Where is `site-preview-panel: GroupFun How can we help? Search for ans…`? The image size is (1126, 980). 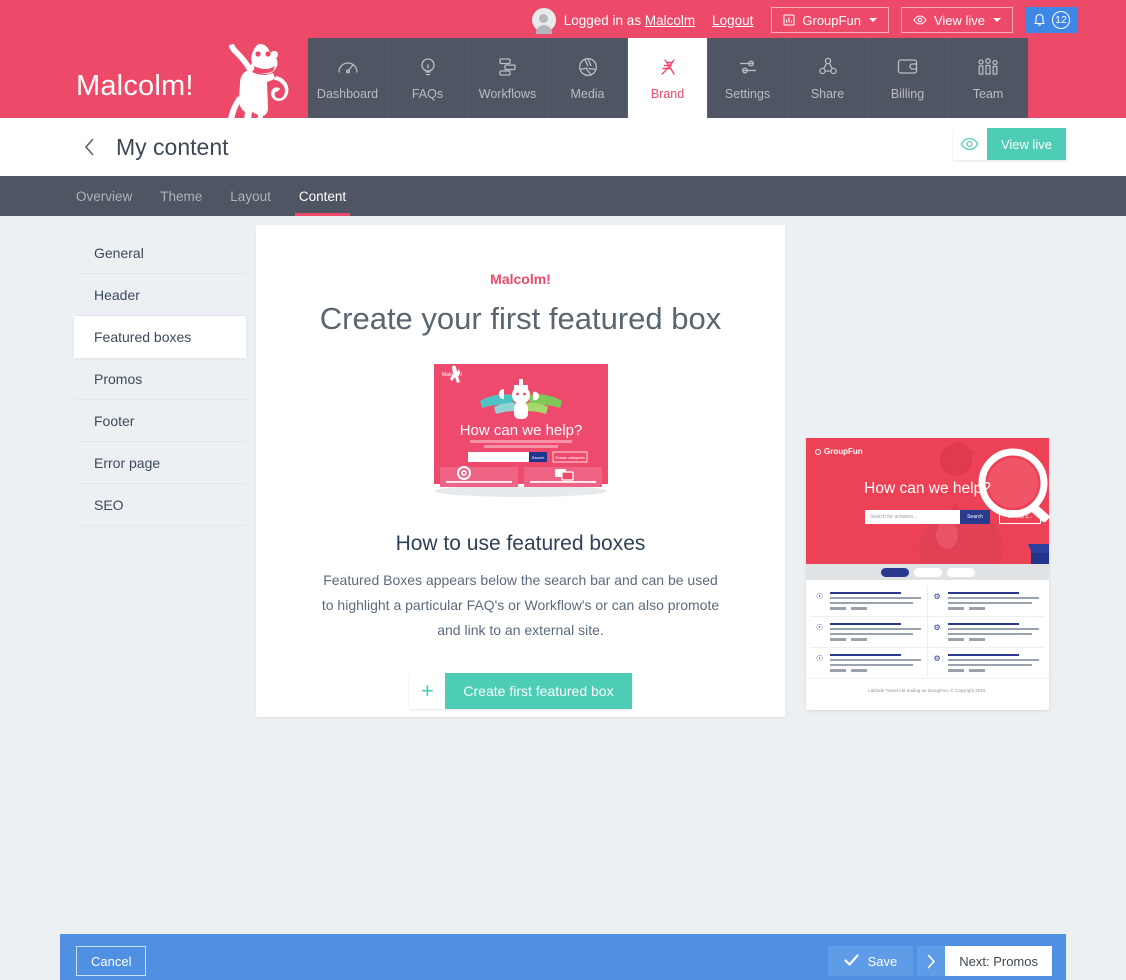 site-preview-panel: GroupFun How can we help? Search for ans… is located at coordinates (927, 574).